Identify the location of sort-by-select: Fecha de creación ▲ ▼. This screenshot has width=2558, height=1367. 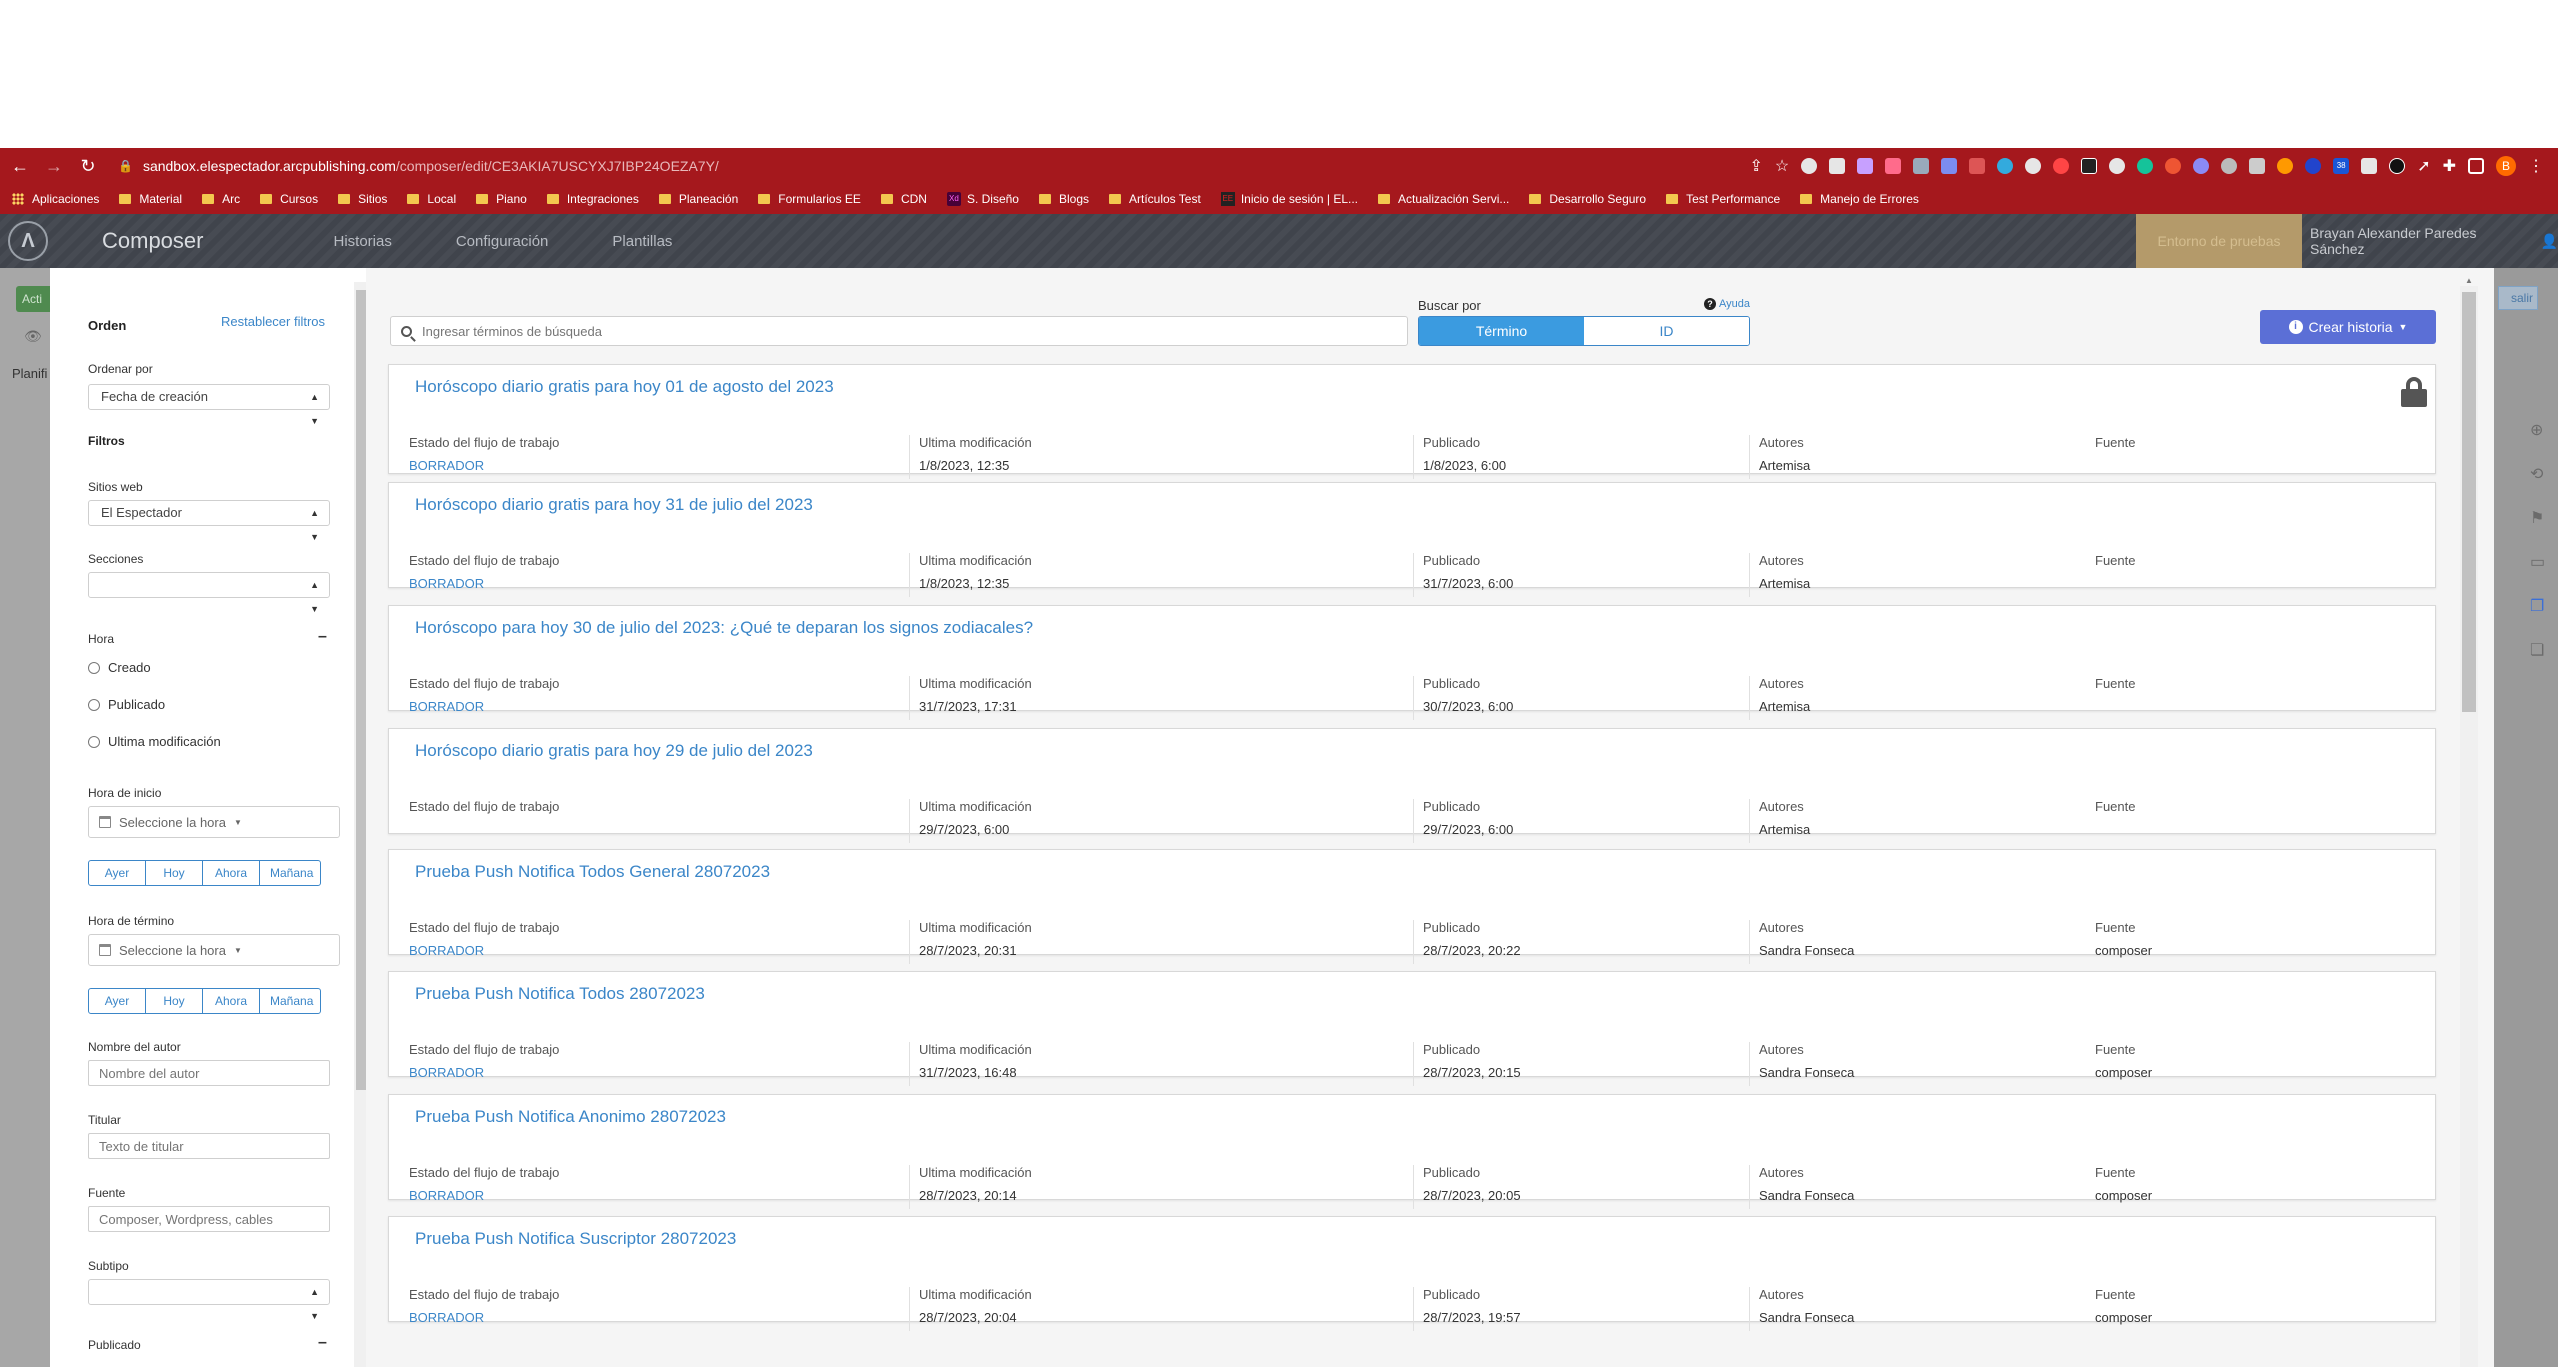
(209, 405).